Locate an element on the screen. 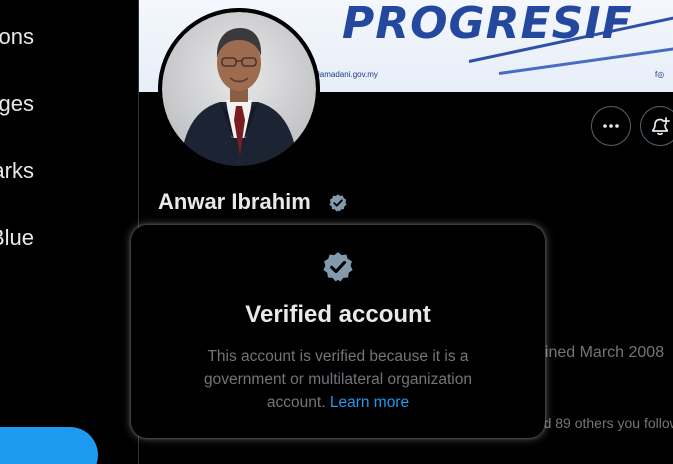 The width and height of the screenshot is (673, 464). bell-plus-icon is located at coordinates (661, 126).